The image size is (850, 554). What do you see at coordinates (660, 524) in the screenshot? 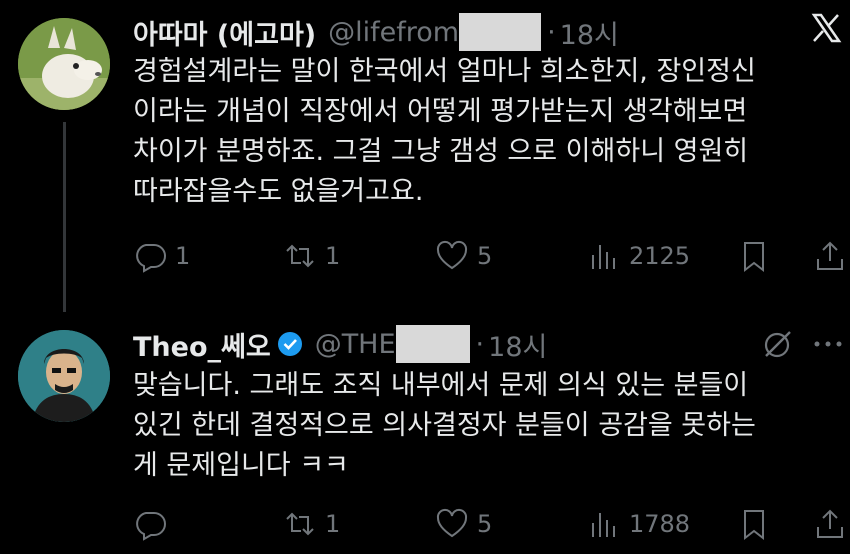
I see `view-count: 1788` at bounding box center [660, 524].